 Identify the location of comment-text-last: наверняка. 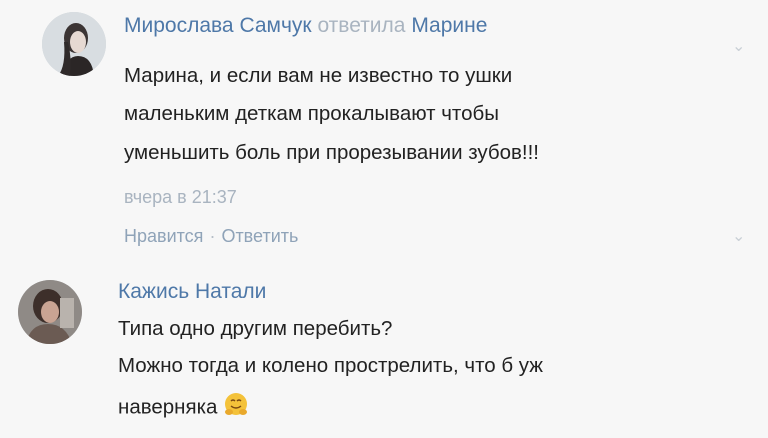
(168, 407).